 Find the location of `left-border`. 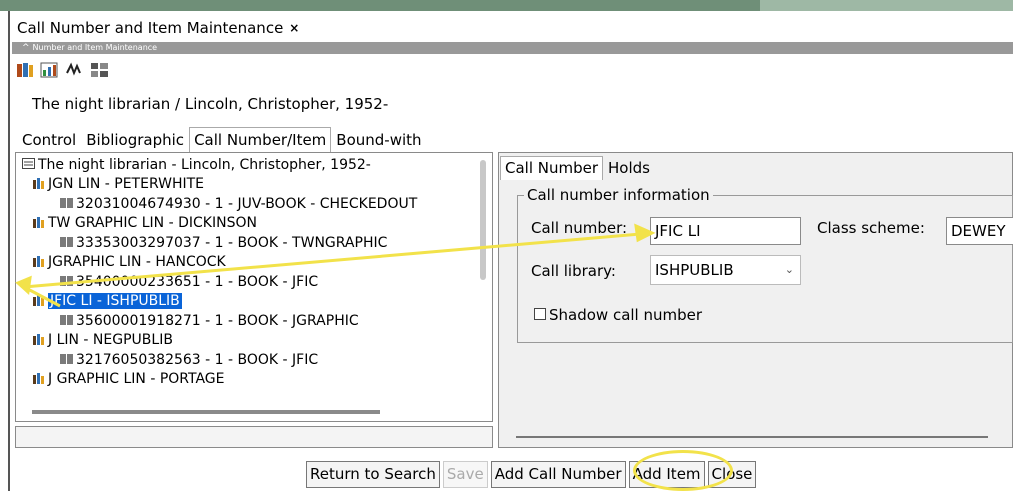

left-border is located at coordinates (9, 251).